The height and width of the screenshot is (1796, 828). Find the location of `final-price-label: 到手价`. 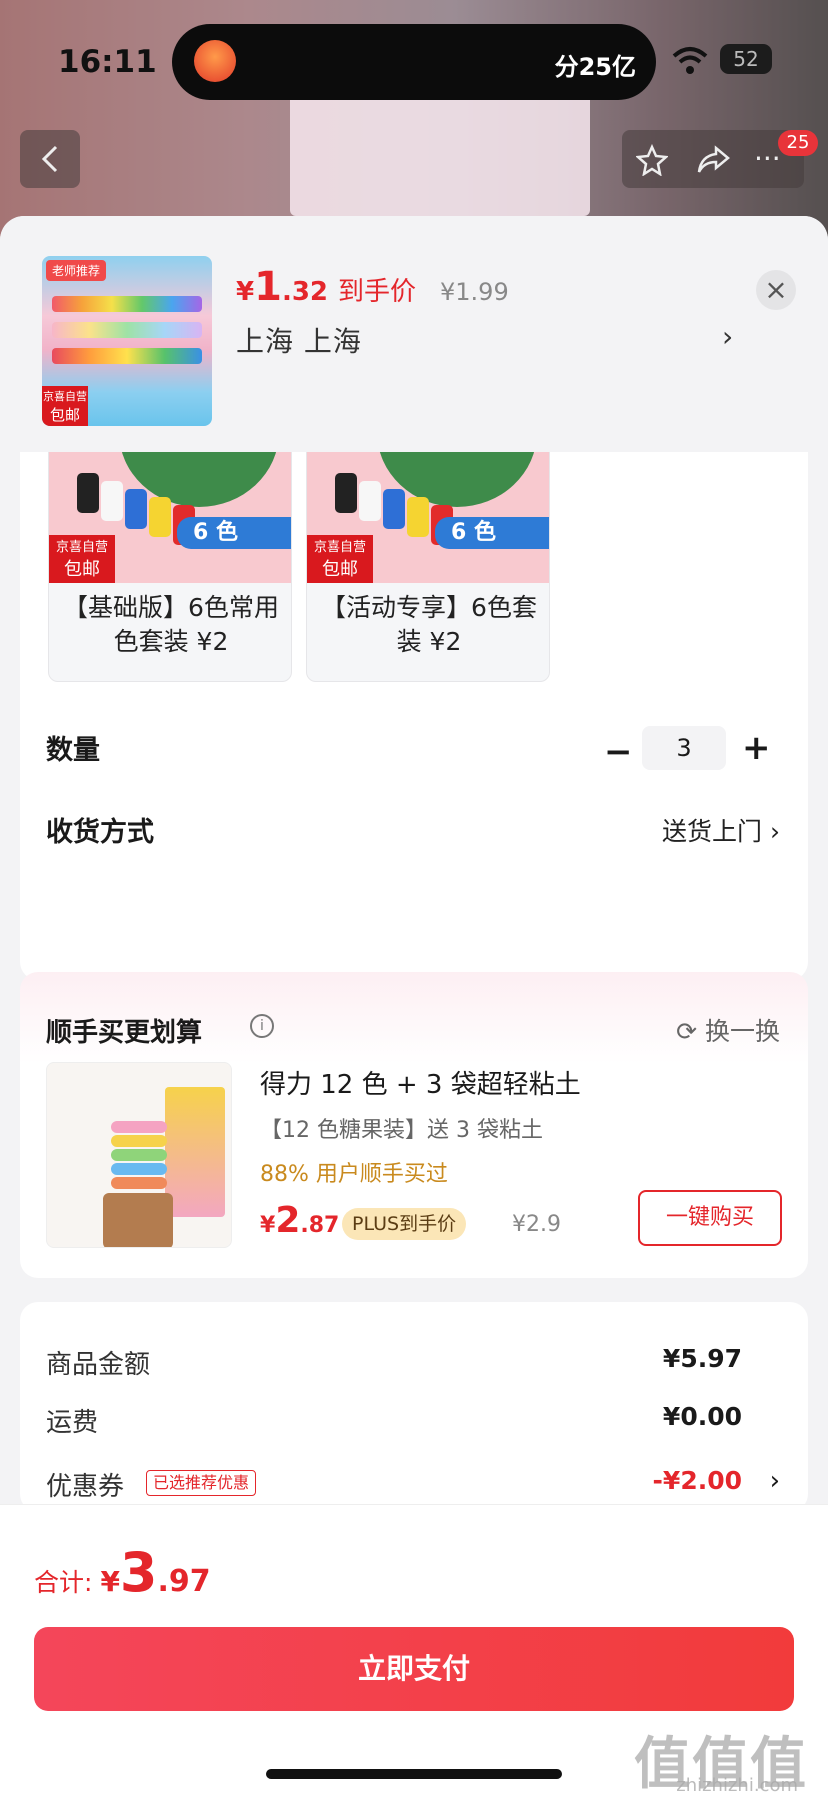

final-price-label: 到手价 is located at coordinates (377, 292).